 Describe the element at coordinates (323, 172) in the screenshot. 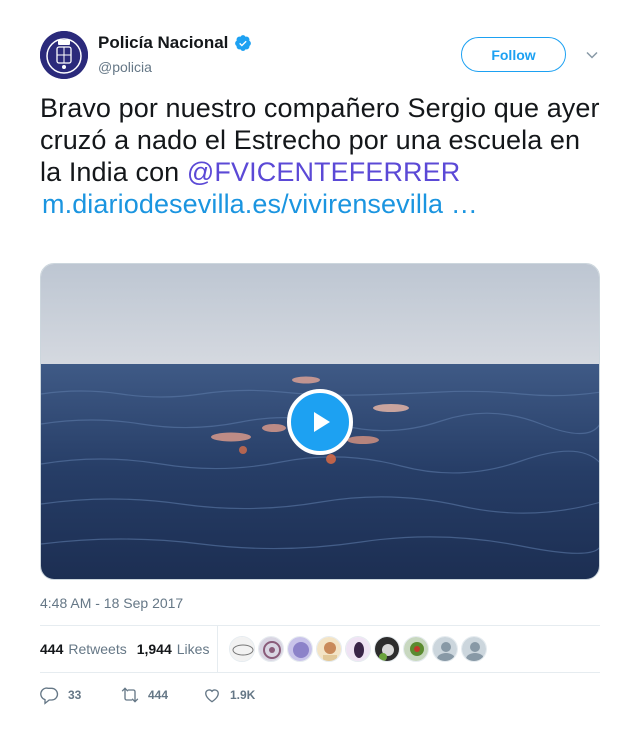

I see `mention-link: @FVICENTEFERRER` at that location.